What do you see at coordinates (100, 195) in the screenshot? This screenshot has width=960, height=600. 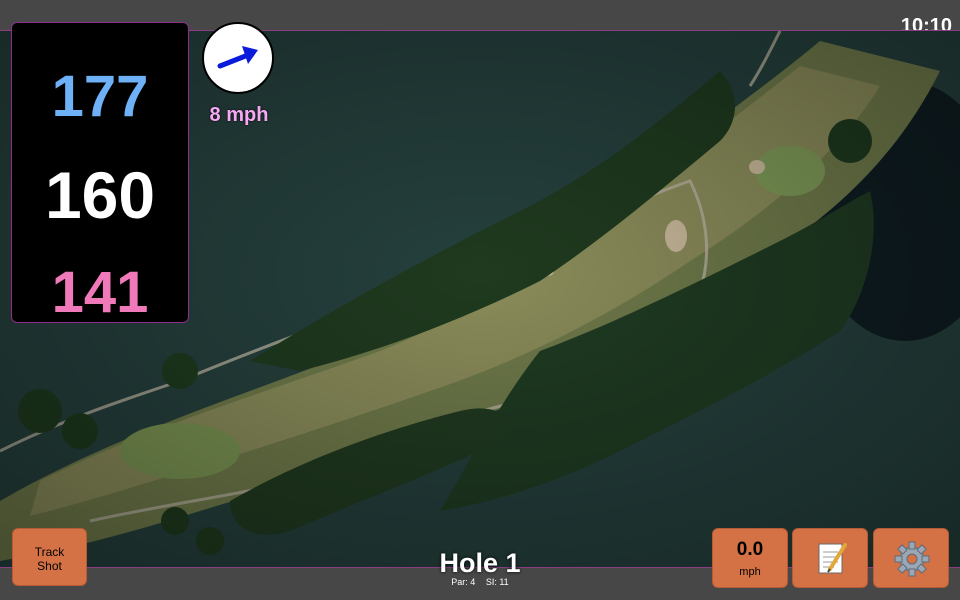 I see `center-distance: 160` at bounding box center [100, 195].